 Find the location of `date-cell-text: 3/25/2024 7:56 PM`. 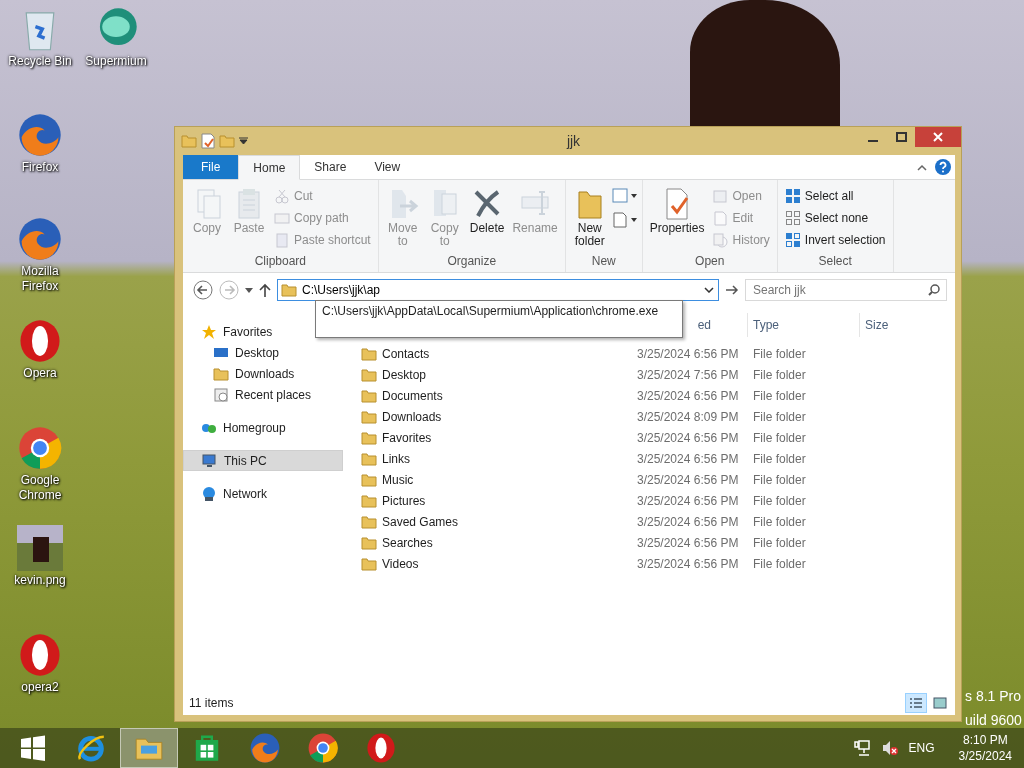

date-cell-text: 3/25/2024 7:56 PM is located at coordinates (687, 374).